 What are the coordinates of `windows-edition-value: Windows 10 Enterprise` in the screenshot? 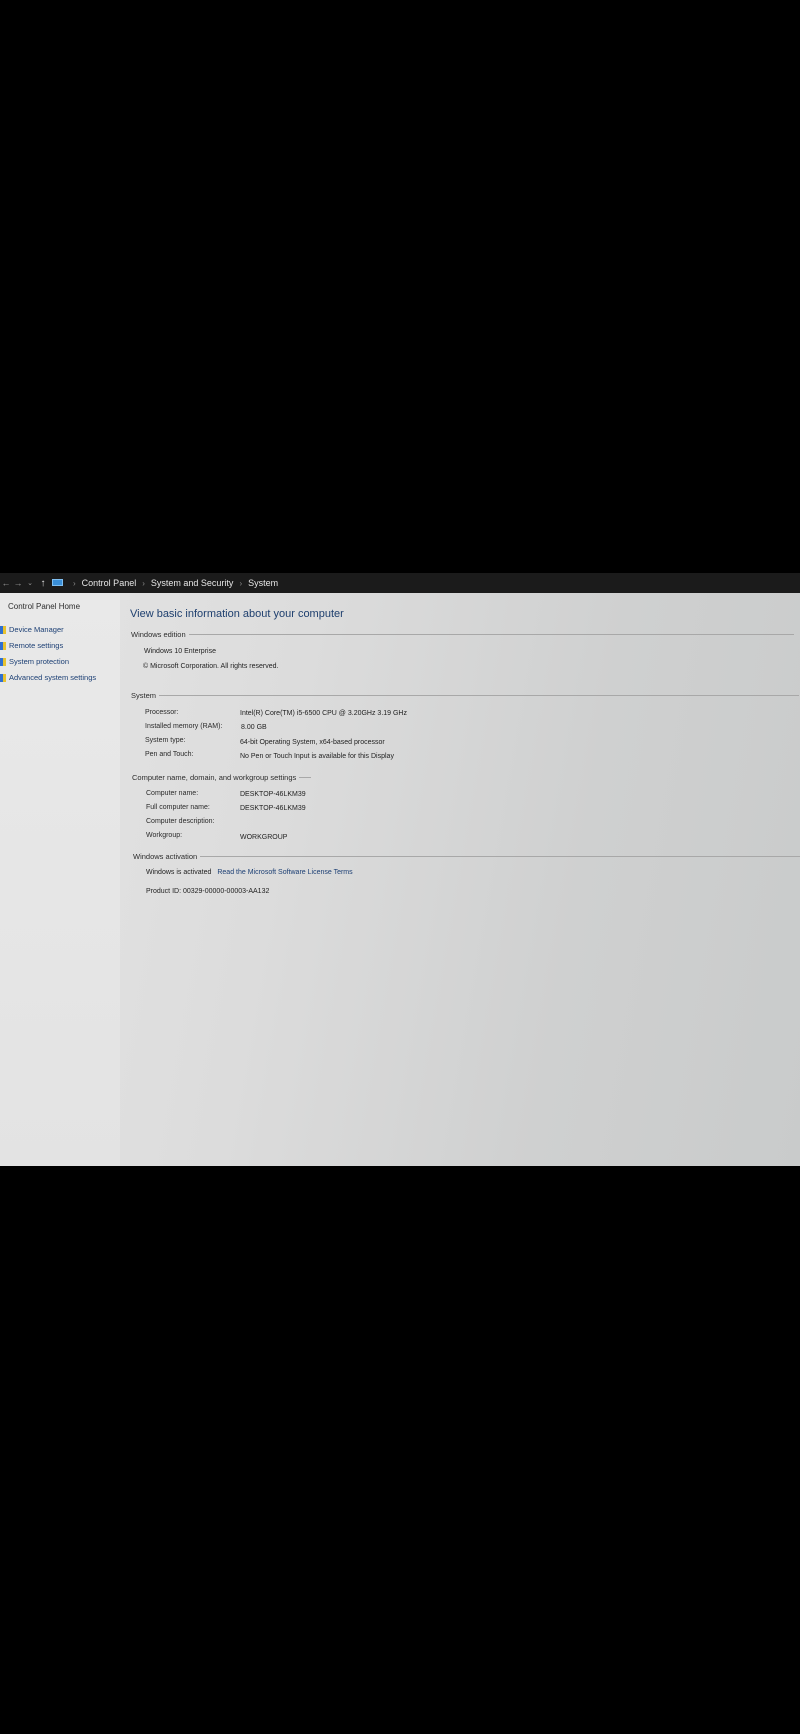 It's located at (180, 651).